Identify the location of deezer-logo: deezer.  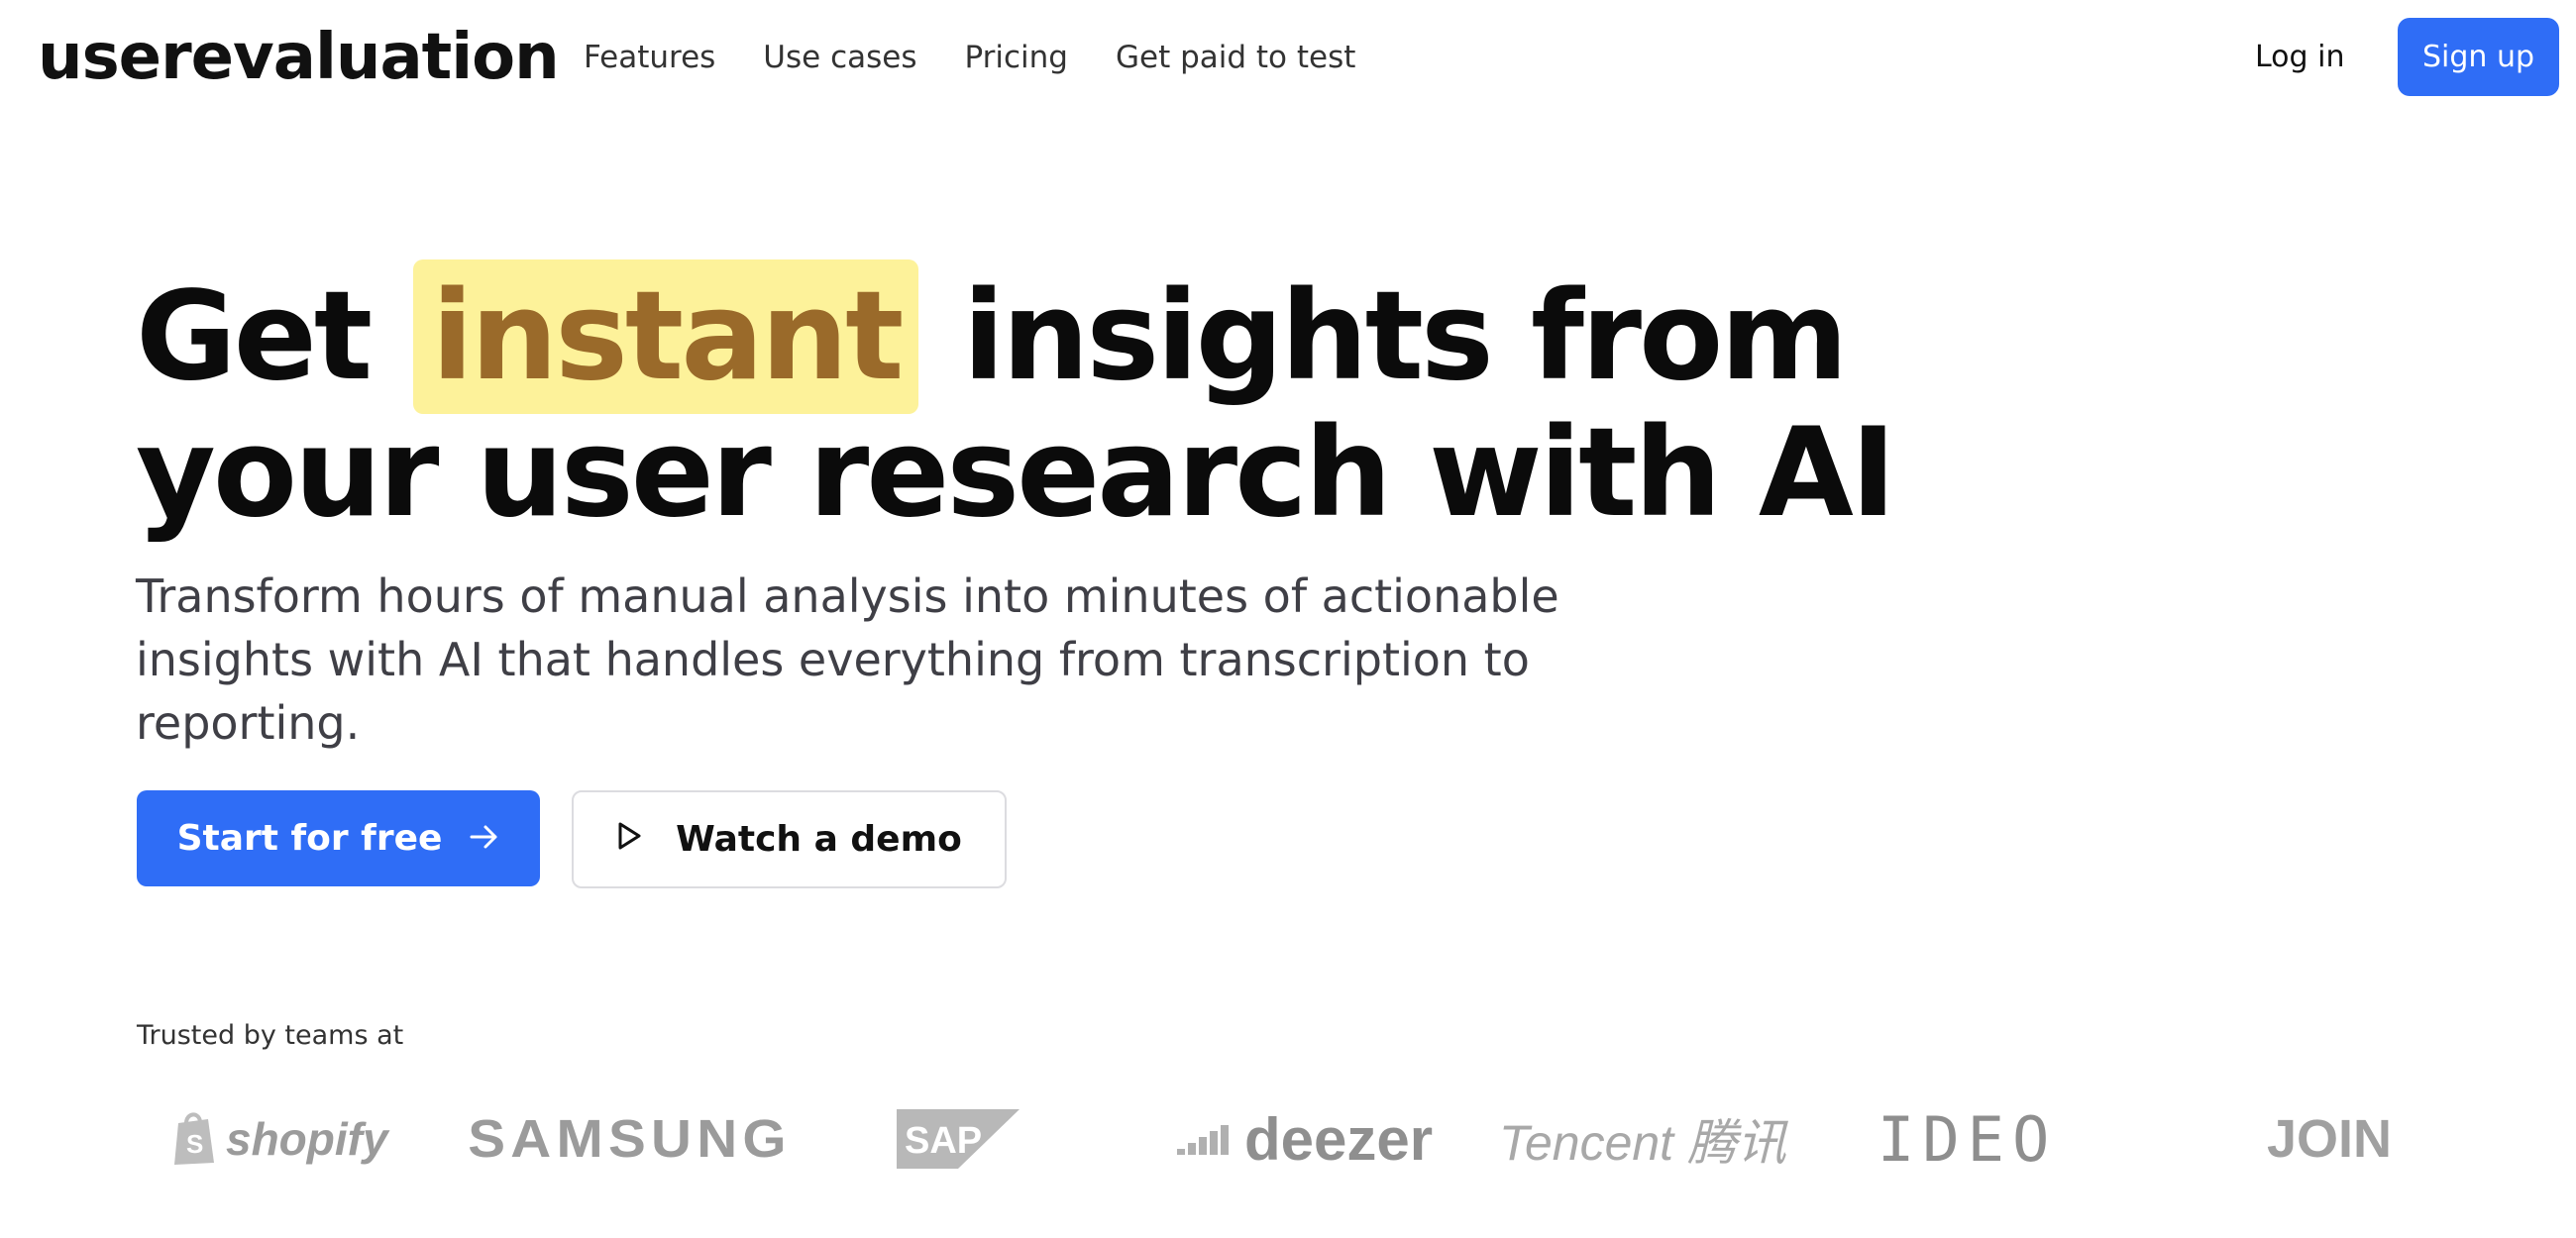
(1305, 1138).